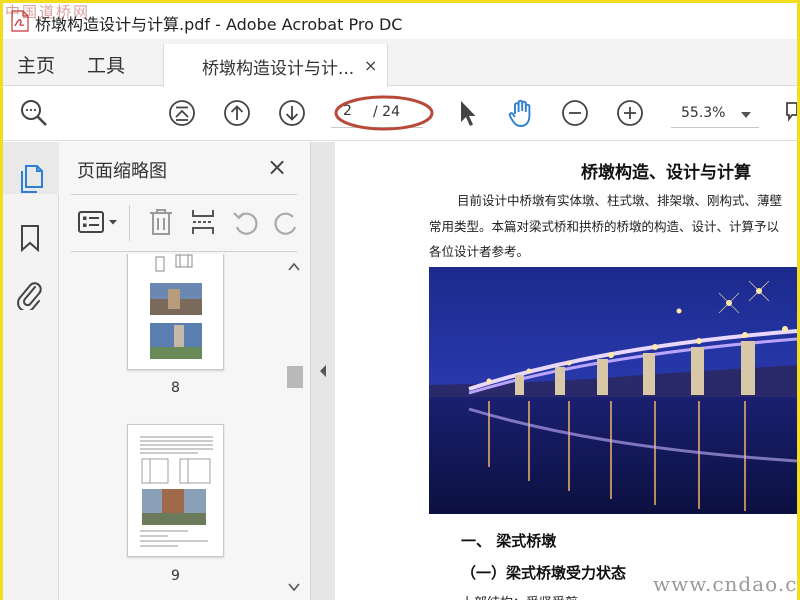 The height and width of the screenshot is (600, 800). I want to click on panel-title: 页面缩略图, so click(122, 171).